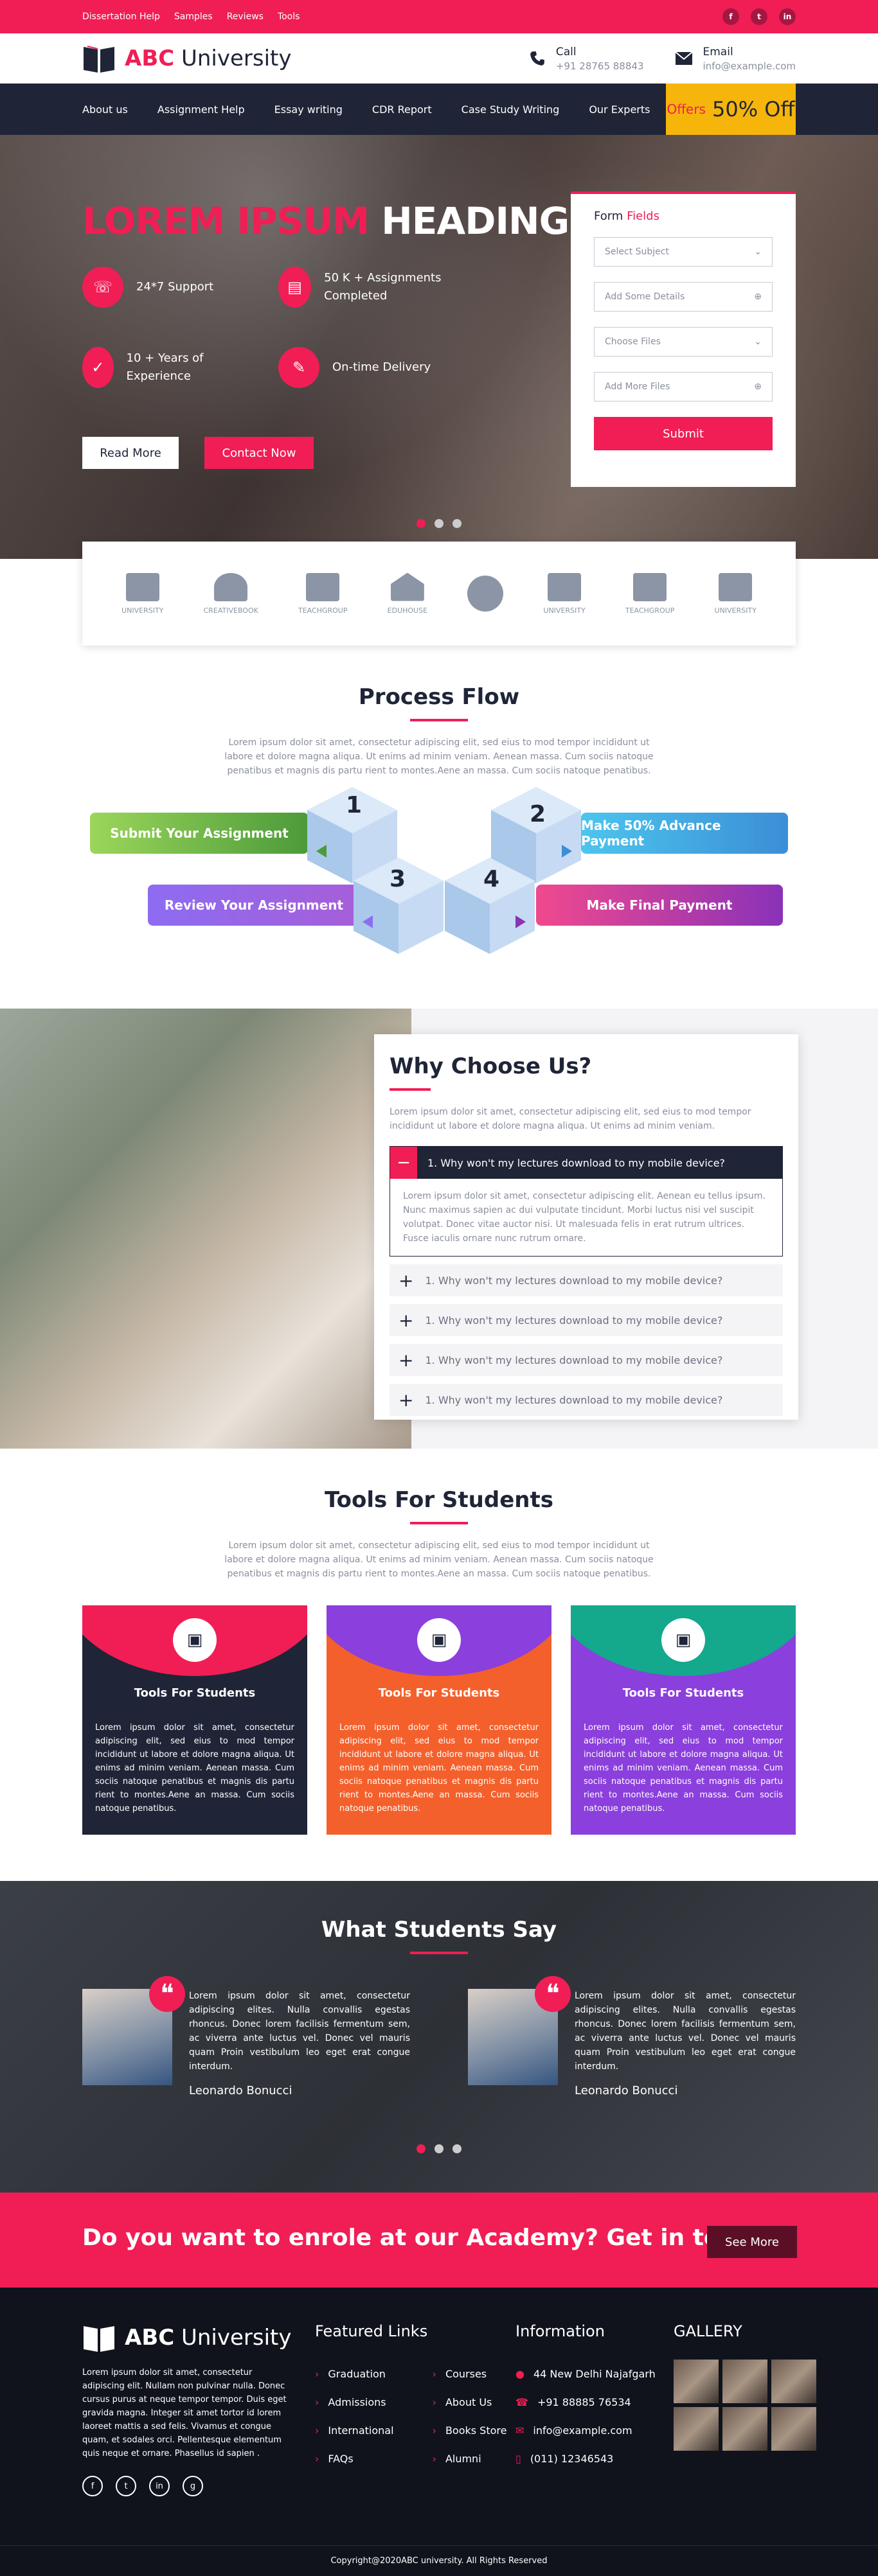 The image size is (878, 2576). I want to click on offers-badge: Offers 50% Off, so click(731, 109).